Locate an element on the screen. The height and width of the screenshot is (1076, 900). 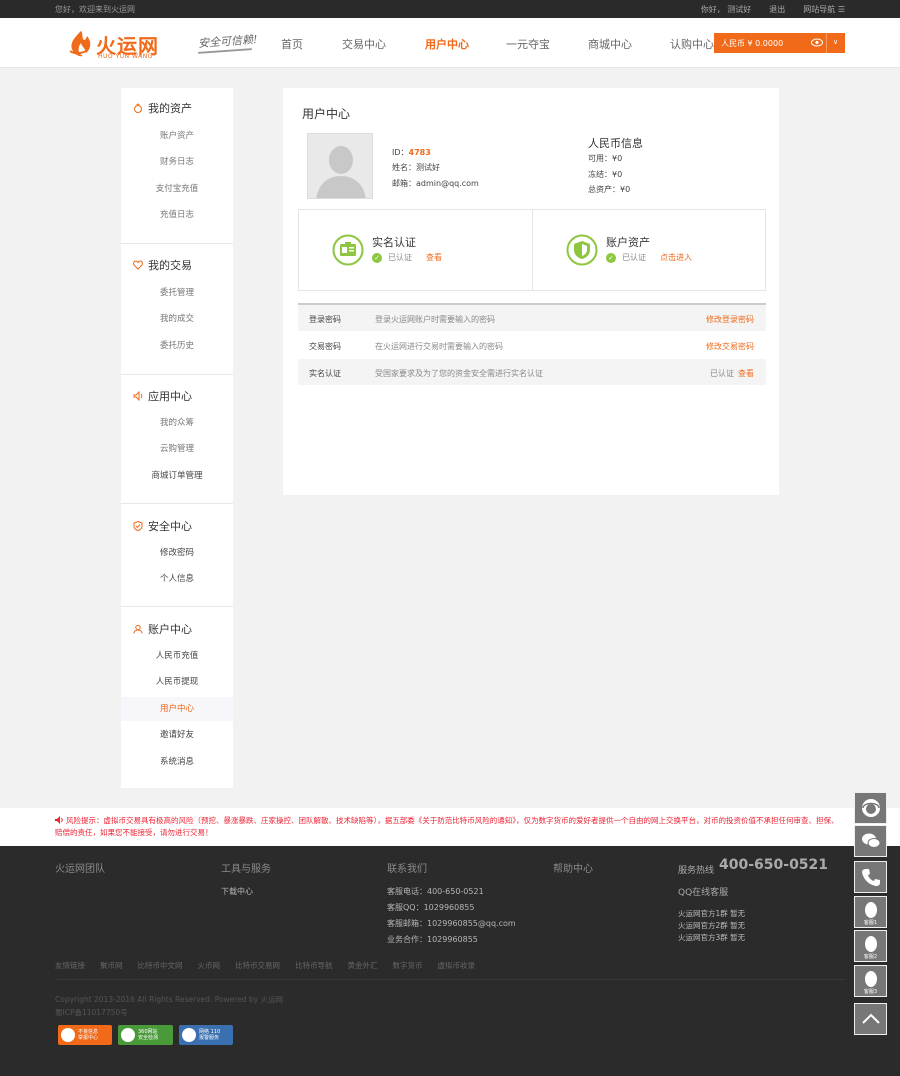
sidebar-group-title: 我的交易 is located at coordinates (162, 265).